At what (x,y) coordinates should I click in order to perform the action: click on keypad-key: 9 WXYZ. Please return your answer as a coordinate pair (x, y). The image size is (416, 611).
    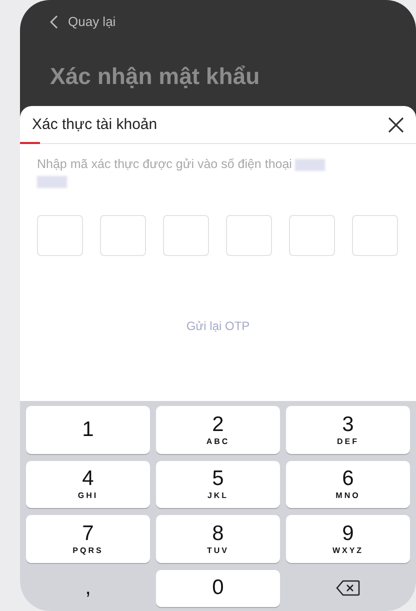
    Looking at the image, I should click on (348, 538).